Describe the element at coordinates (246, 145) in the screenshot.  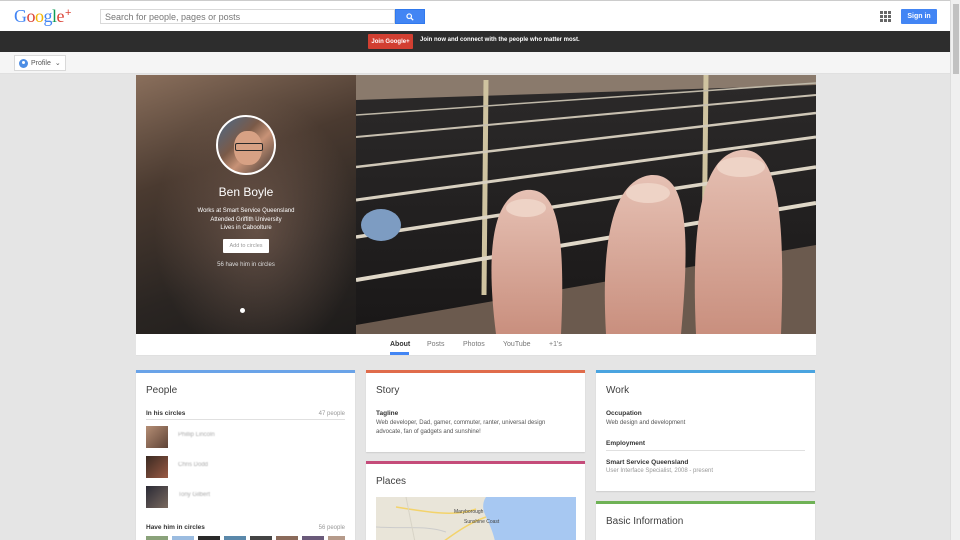
I see `avatar` at that location.